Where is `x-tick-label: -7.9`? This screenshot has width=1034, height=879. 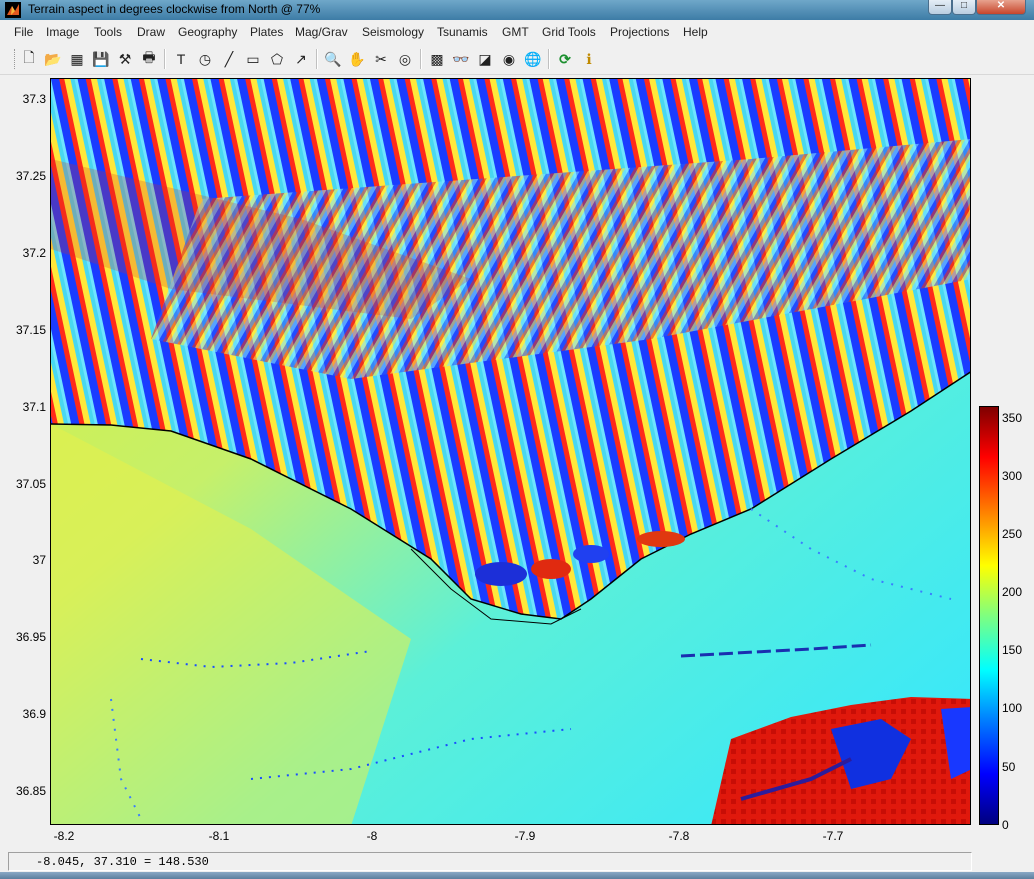
x-tick-label: -7.9 is located at coordinates (525, 836).